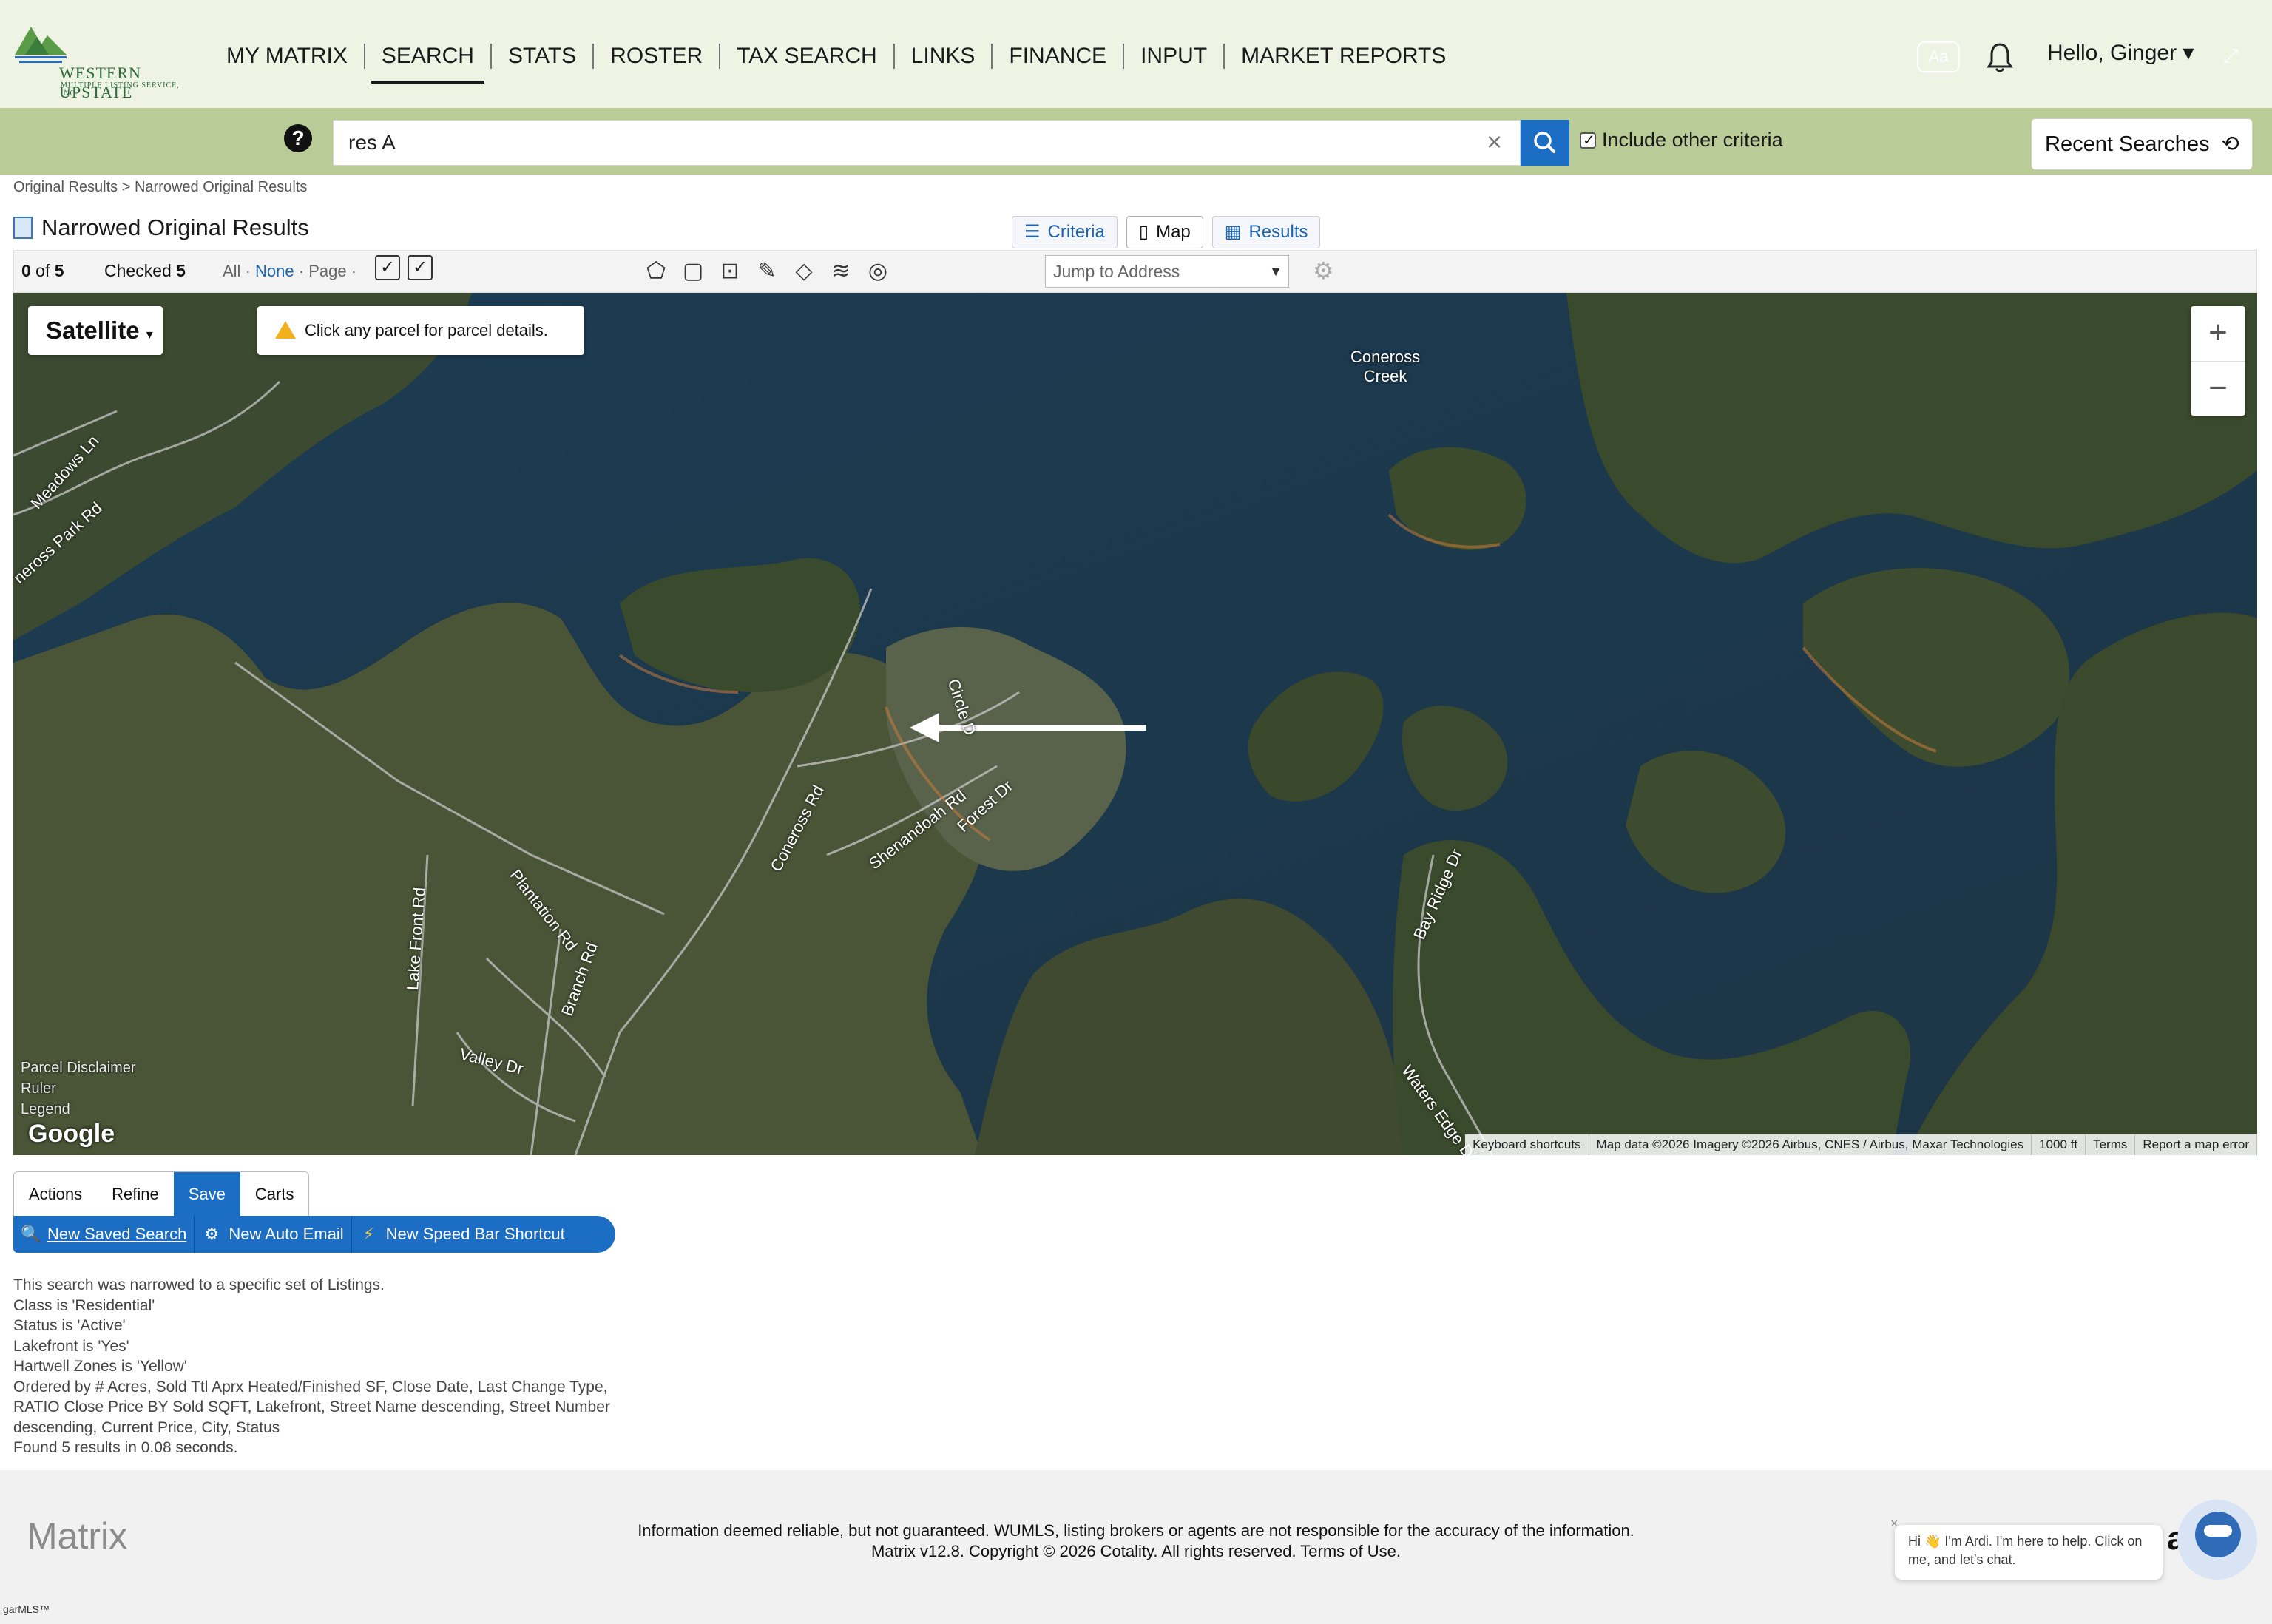 Image resolution: width=2272 pixels, height=1624 pixels. What do you see at coordinates (298, 138) in the screenshot?
I see `help-icon: ?` at bounding box center [298, 138].